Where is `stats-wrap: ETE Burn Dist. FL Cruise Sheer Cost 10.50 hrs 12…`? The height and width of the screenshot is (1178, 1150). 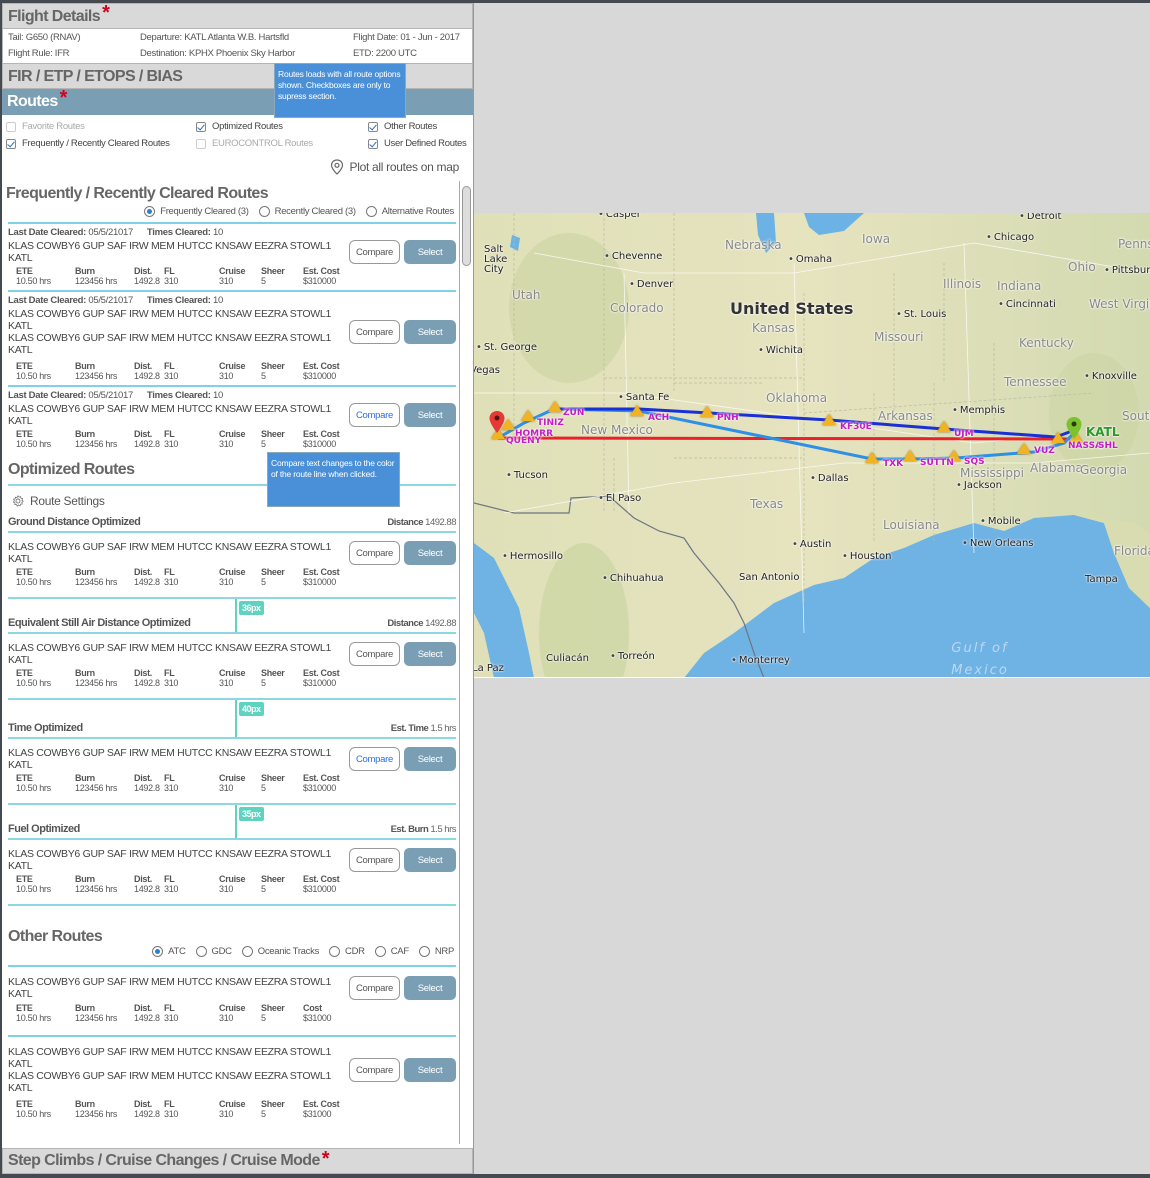
stats-wrap: ETE Burn Dist. FL Cruise Sheer Cost 10.50 hrs 12… is located at coordinates (232, 1017).